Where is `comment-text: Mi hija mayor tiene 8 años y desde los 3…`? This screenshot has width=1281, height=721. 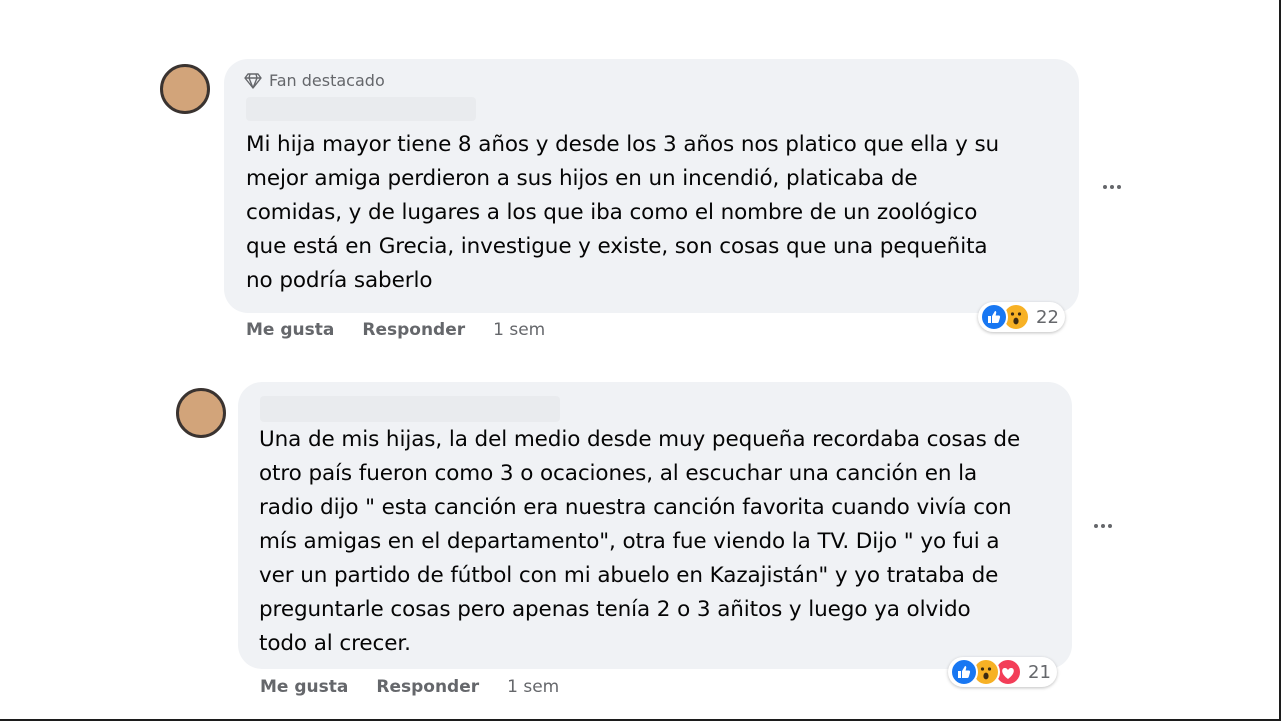 comment-text: Mi hija mayor tiene 8 años y desde los 3… is located at coordinates (623, 212).